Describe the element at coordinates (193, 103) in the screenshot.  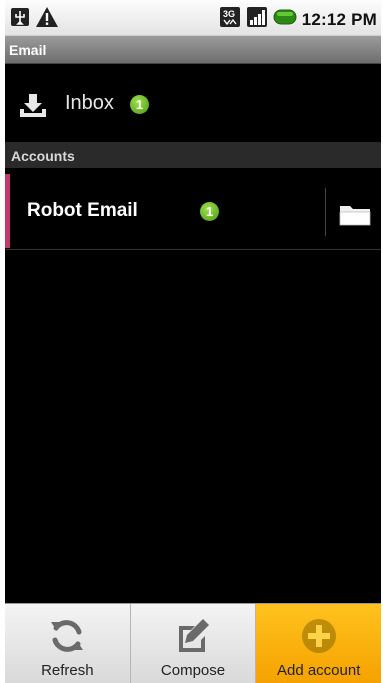
I see `combined-inbox-row: Inbox 1` at that location.